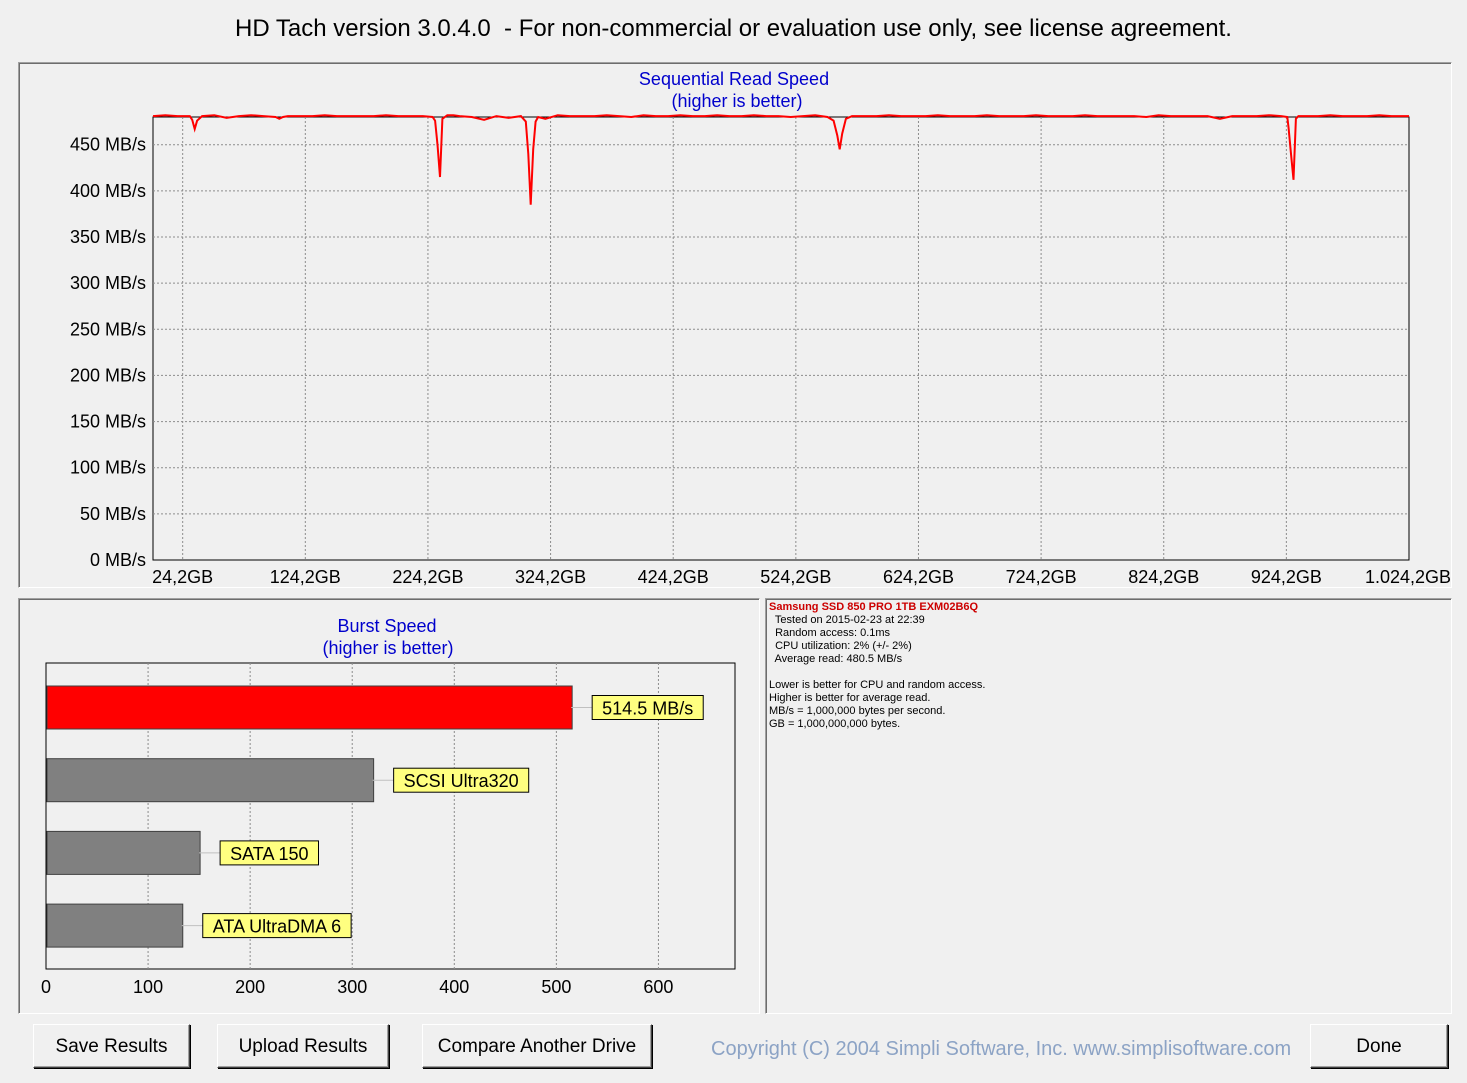 The width and height of the screenshot is (1467, 1083). What do you see at coordinates (108, 422) in the screenshot?
I see `seq-y-tick-label: 150 MB/s` at bounding box center [108, 422].